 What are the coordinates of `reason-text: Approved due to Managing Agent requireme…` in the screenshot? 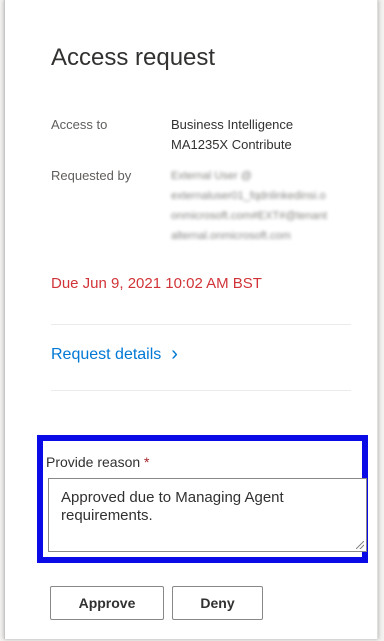 It's located at (172, 506).